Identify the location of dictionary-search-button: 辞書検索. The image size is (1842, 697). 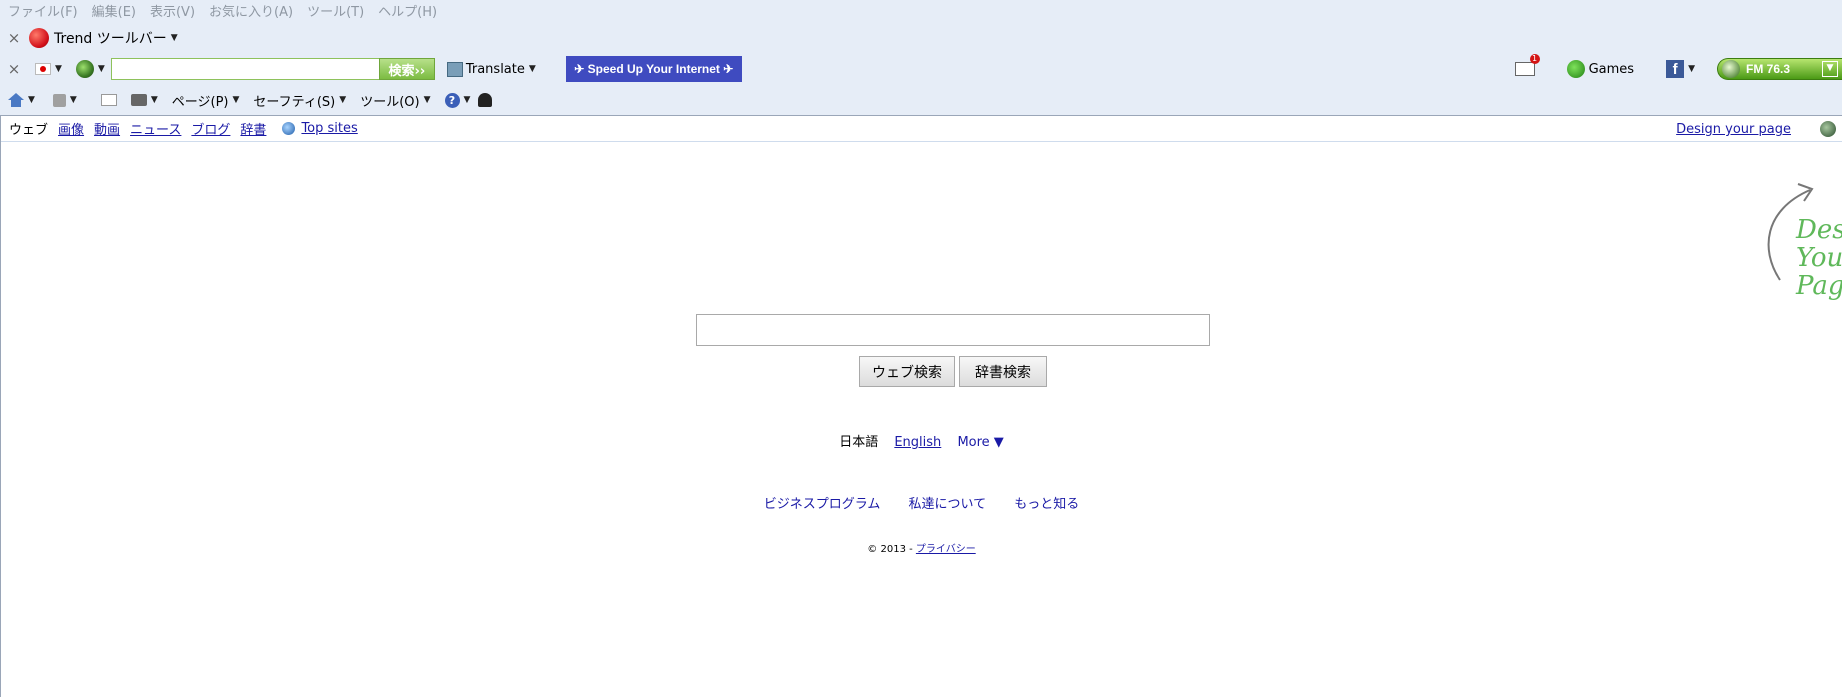
(1003, 371).